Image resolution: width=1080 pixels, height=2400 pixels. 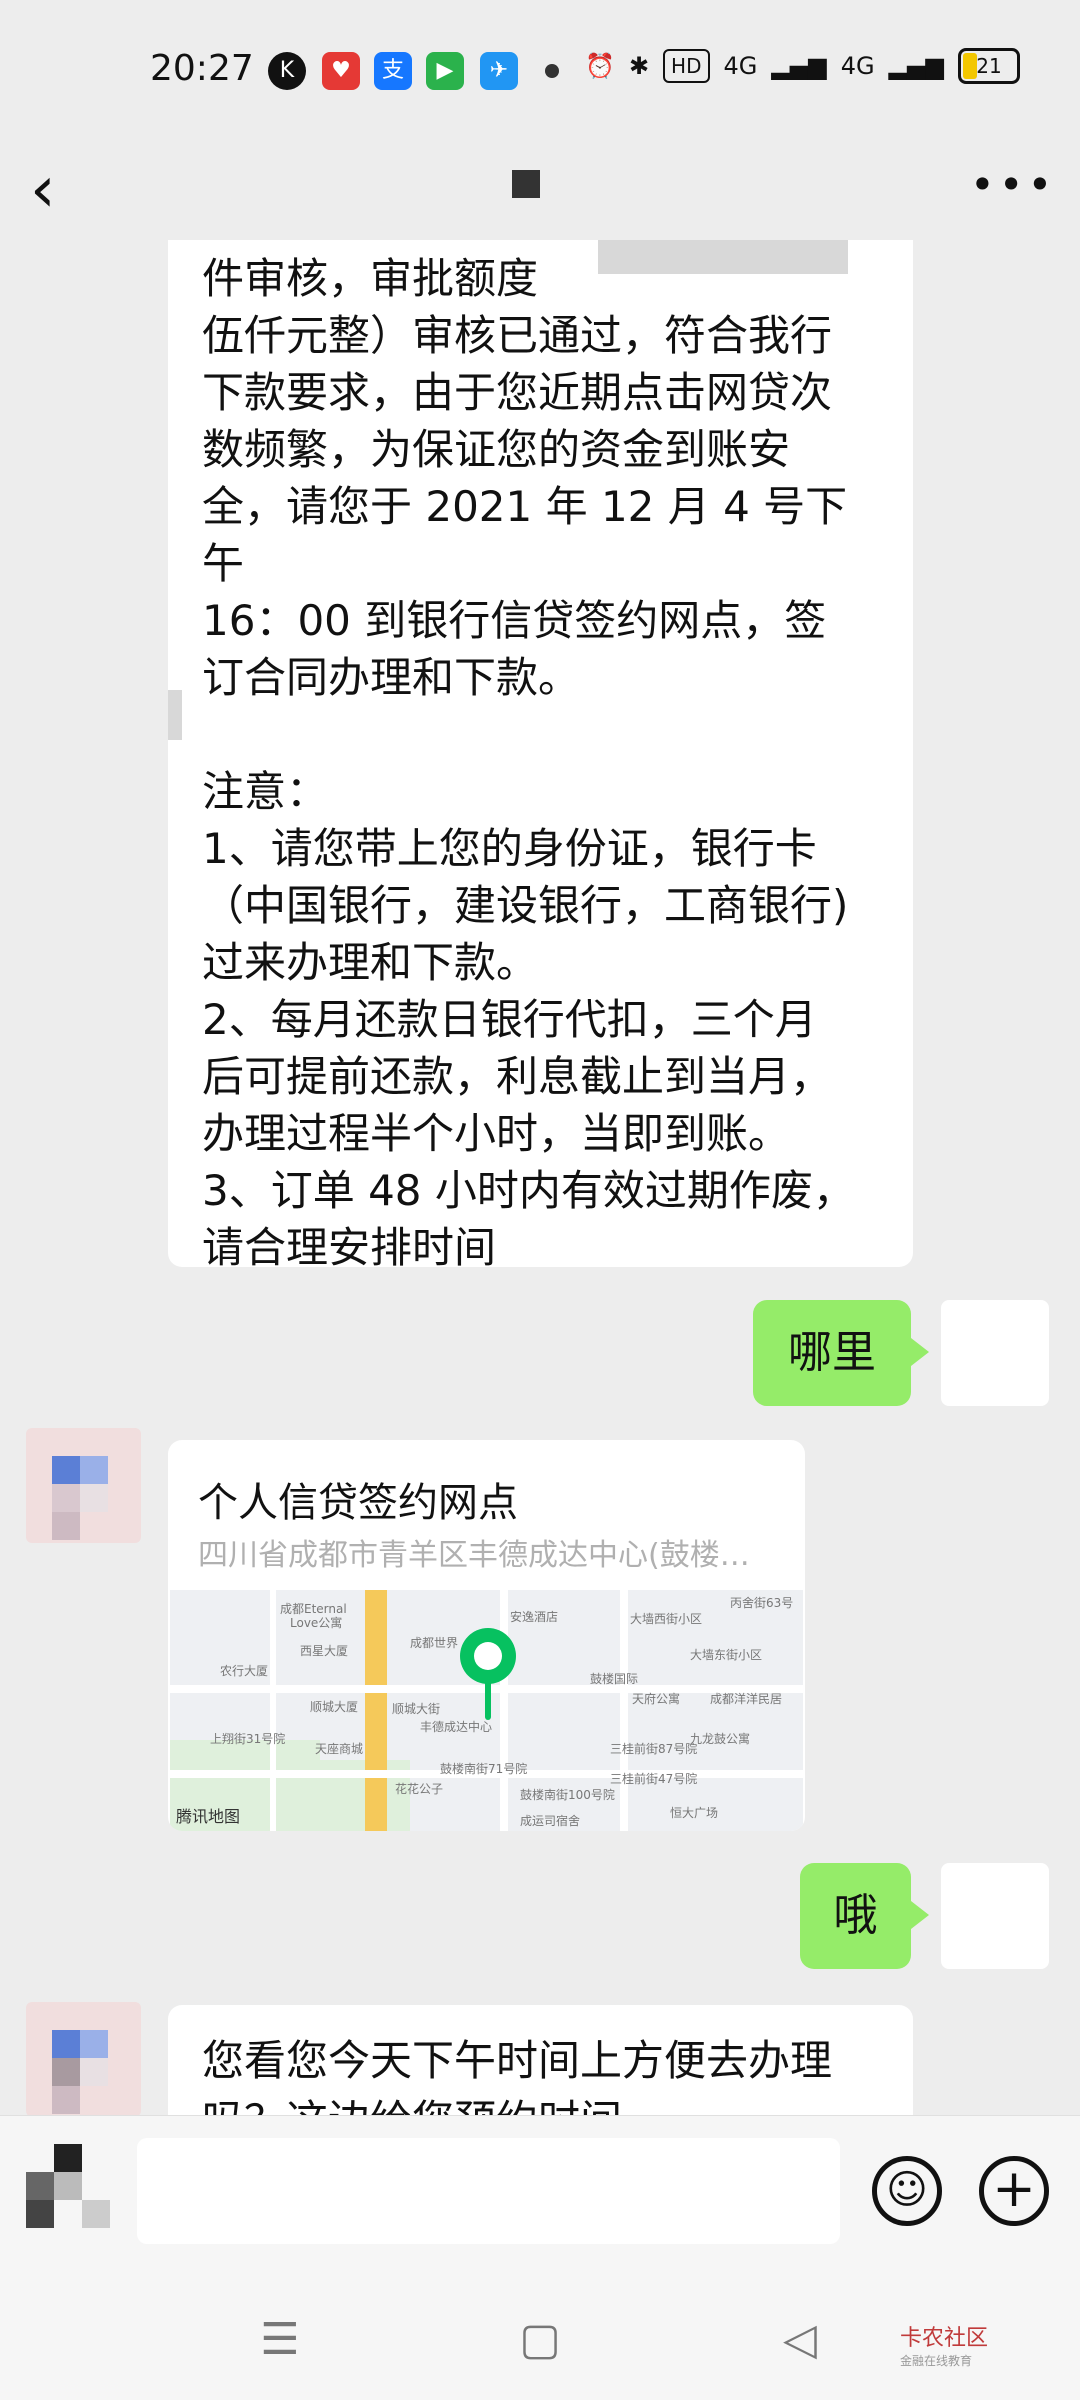 What do you see at coordinates (488, 1656) in the screenshot?
I see `map-pin-icon` at bounding box center [488, 1656].